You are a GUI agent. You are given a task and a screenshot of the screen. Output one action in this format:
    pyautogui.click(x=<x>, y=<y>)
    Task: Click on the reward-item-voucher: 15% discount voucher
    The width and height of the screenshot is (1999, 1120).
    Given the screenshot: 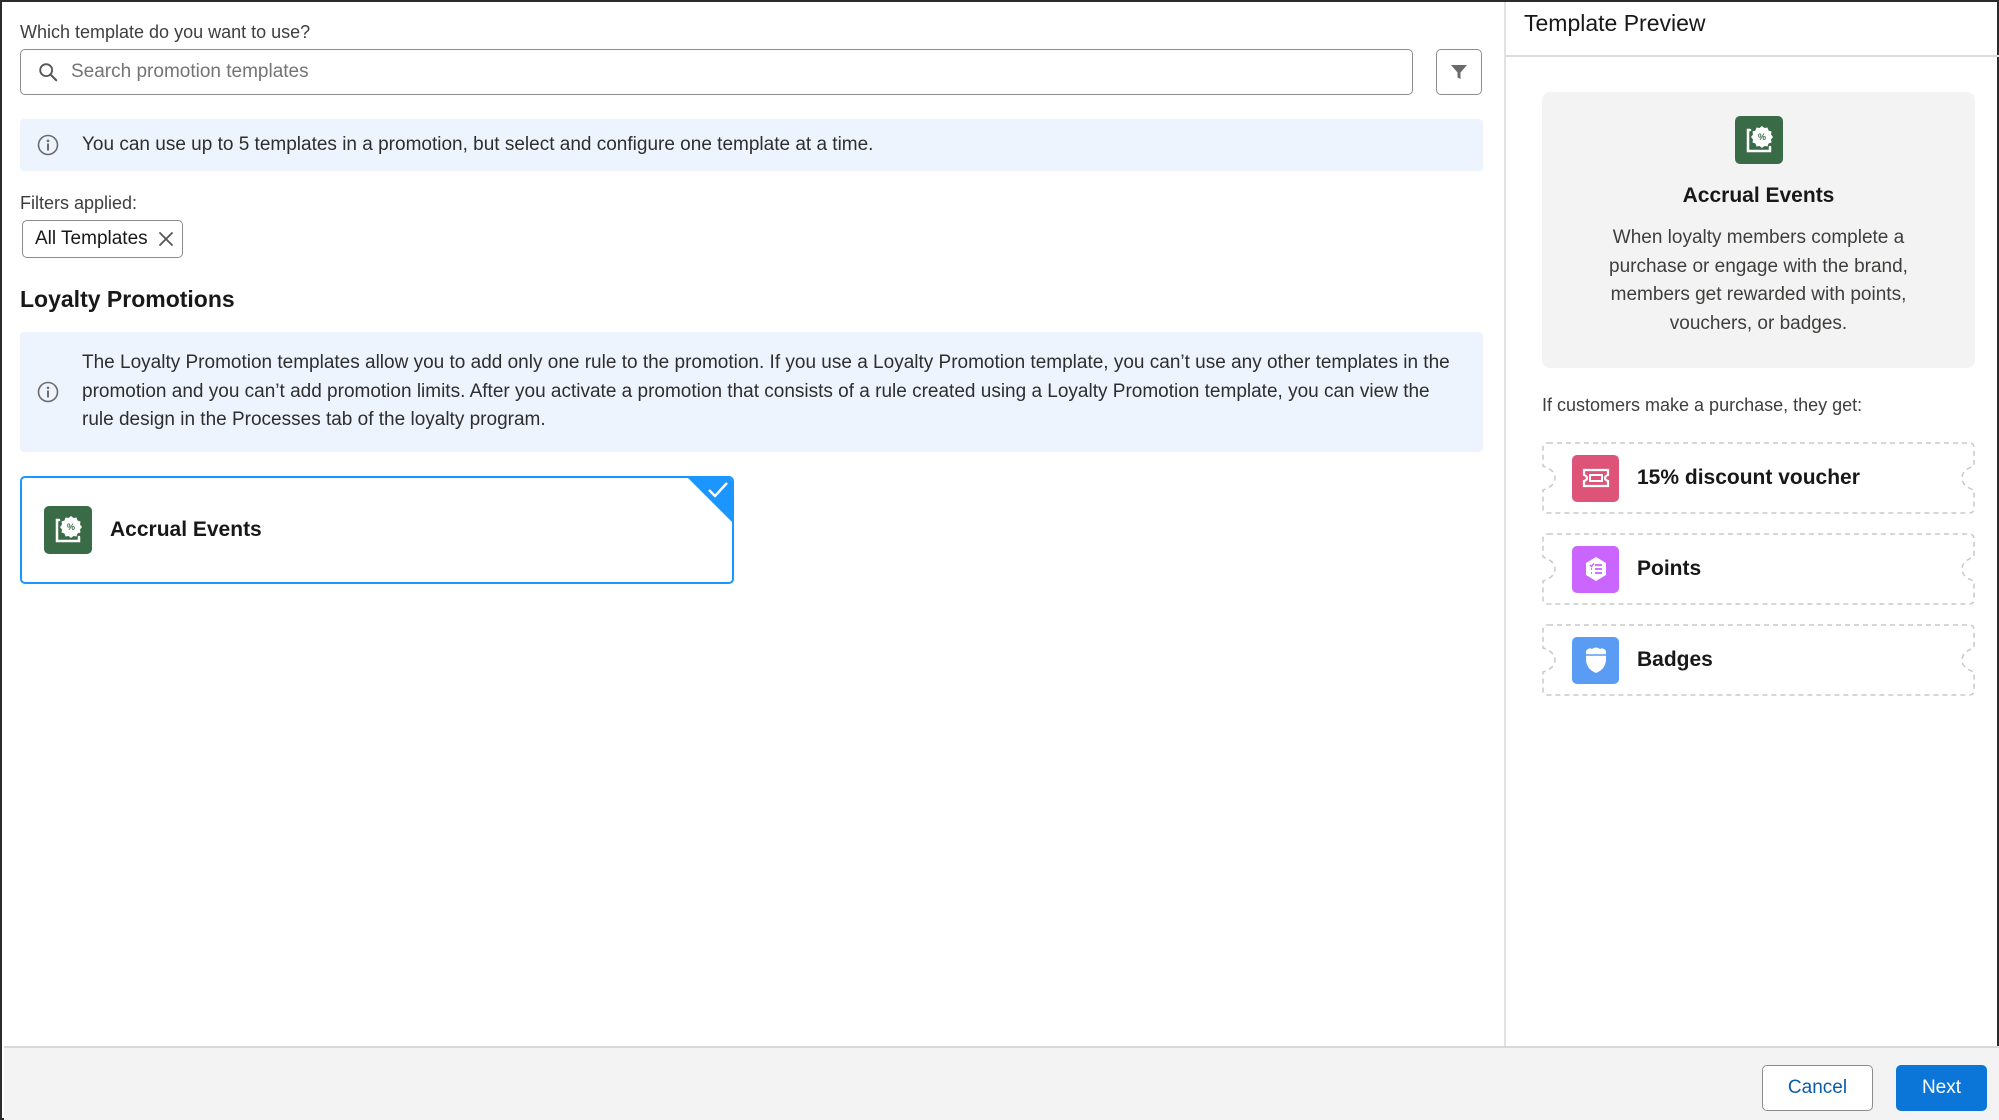 What is the action you would take?
    pyautogui.click(x=1758, y=478)
    